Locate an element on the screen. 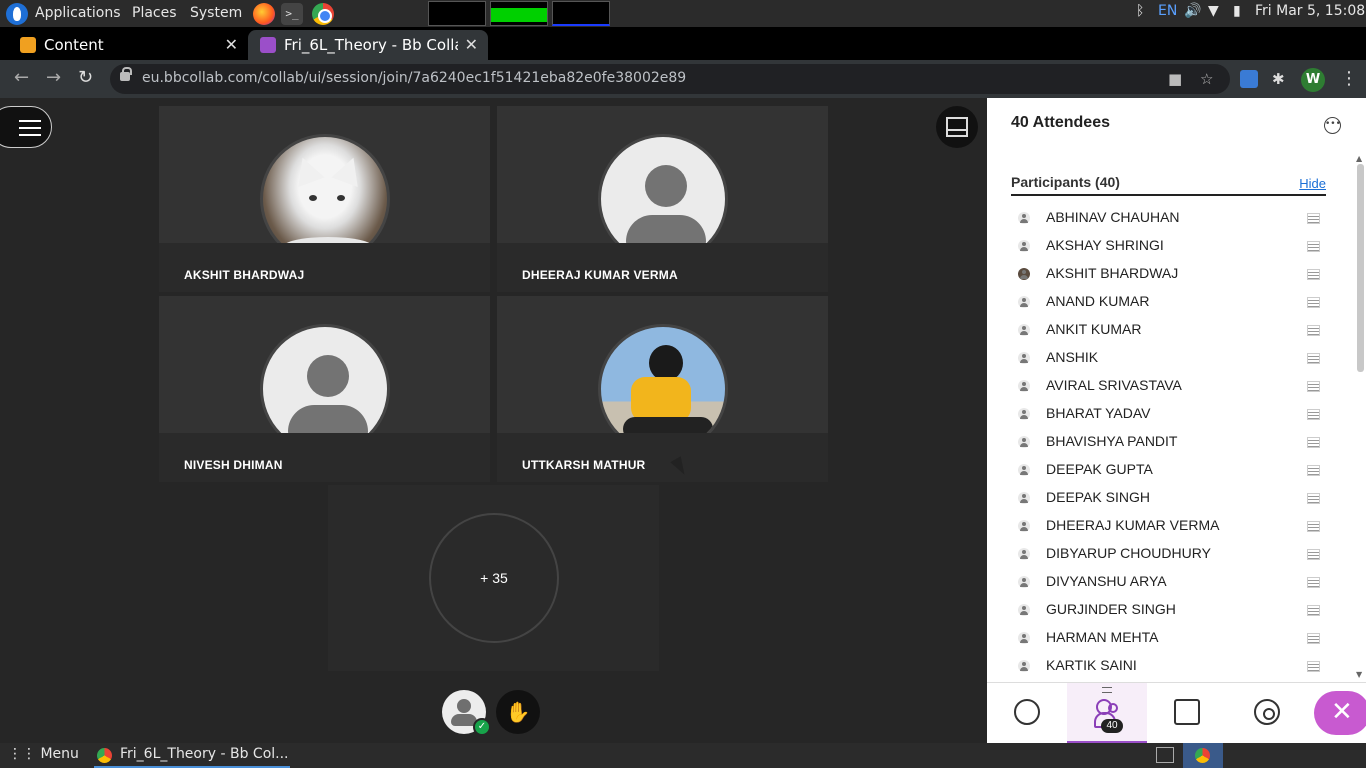  more-attendees-tile: + 35 is located at coordinates (493, 578).